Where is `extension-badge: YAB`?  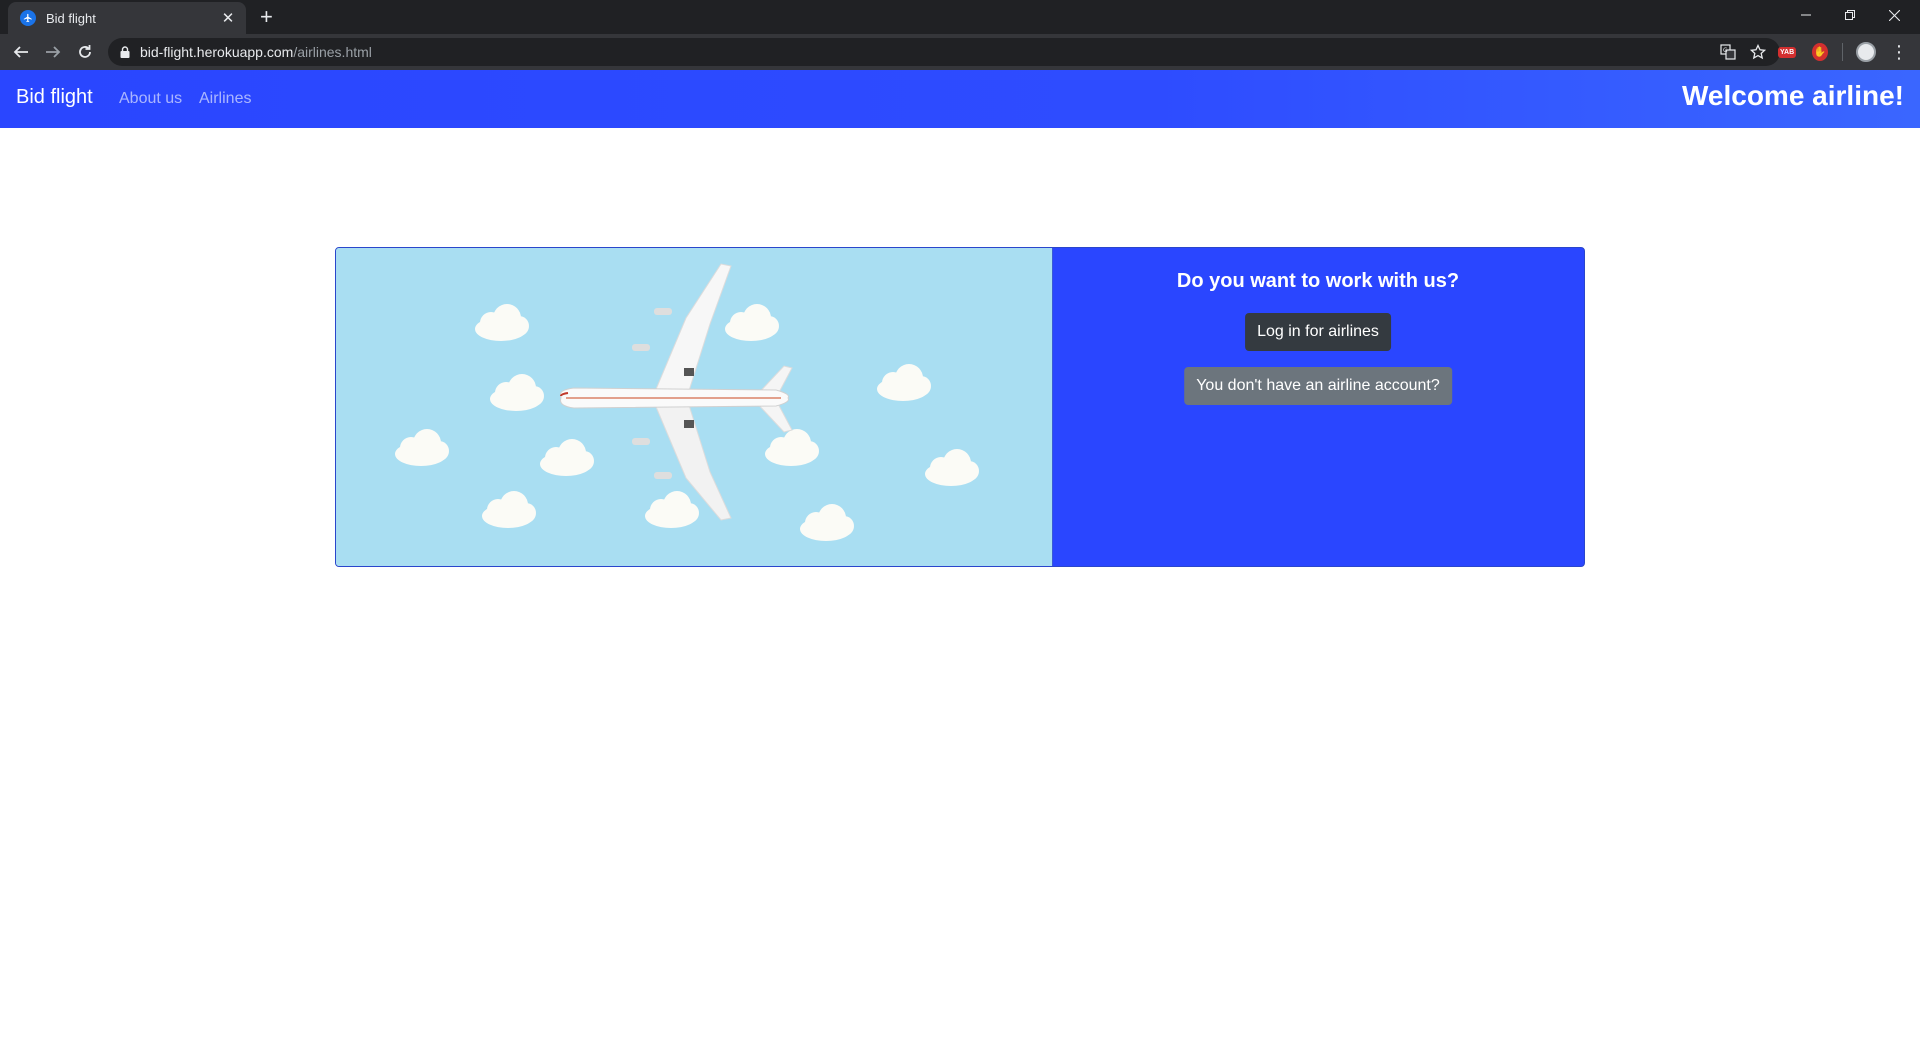 extension-badge: YAB is located at coordinates (1787, 52).